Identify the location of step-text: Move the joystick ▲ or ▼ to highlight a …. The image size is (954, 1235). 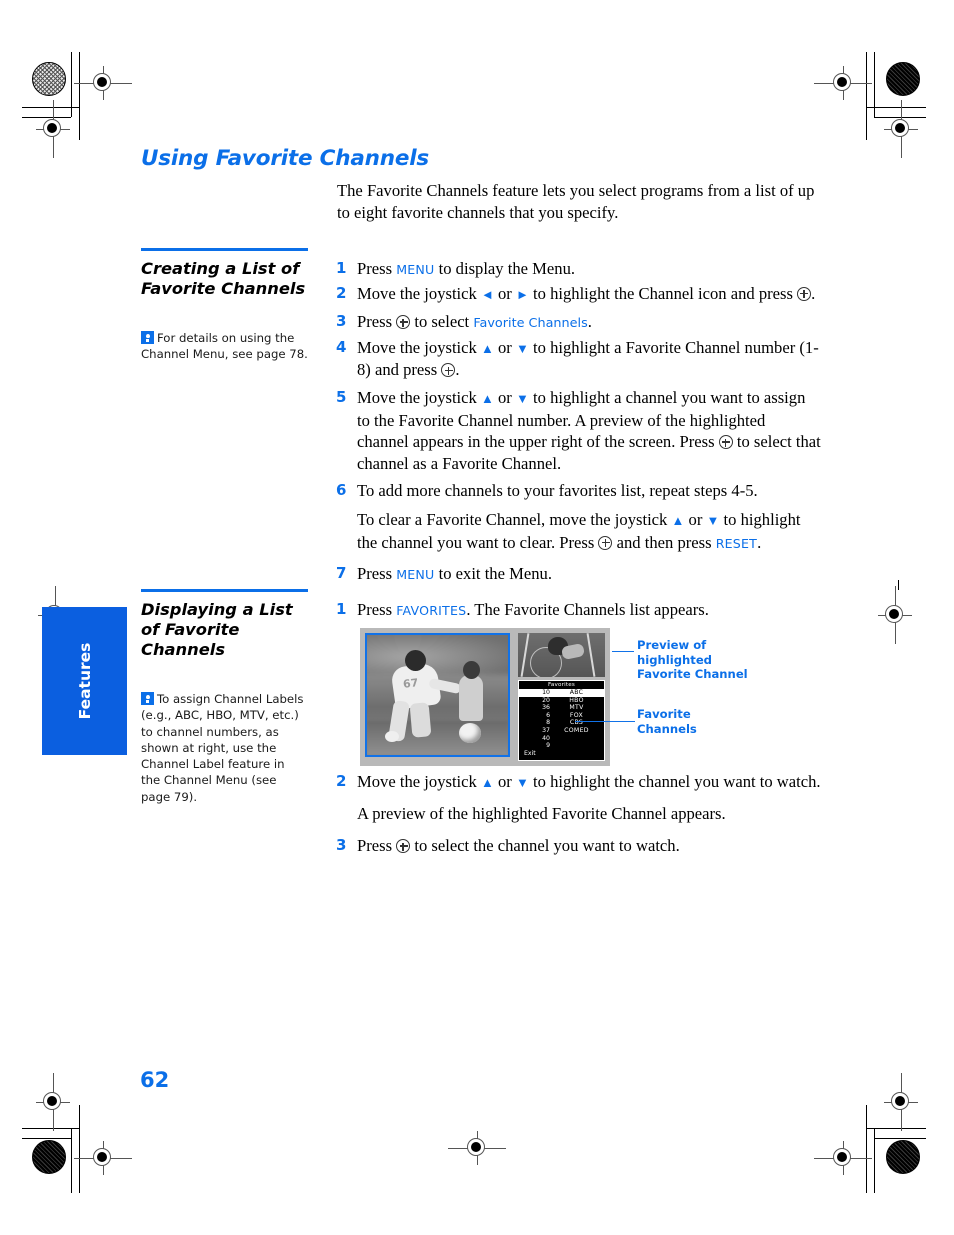
(588, 358).